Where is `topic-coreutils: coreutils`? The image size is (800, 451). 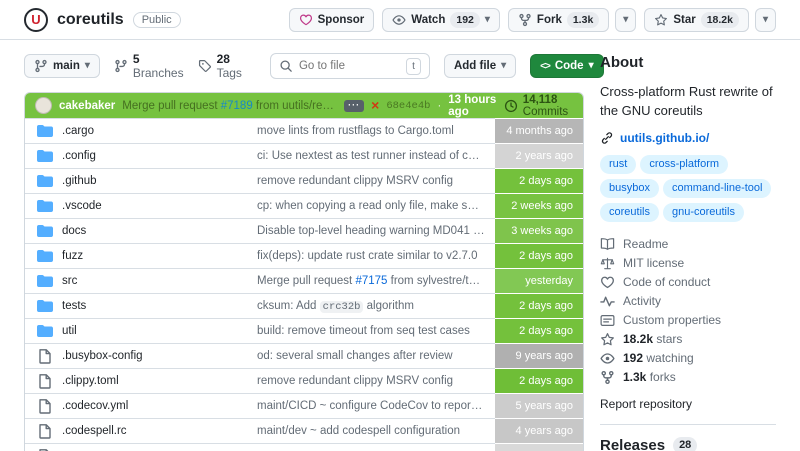 topic-coreutils: coreutils is located at coordinates (629, 212).